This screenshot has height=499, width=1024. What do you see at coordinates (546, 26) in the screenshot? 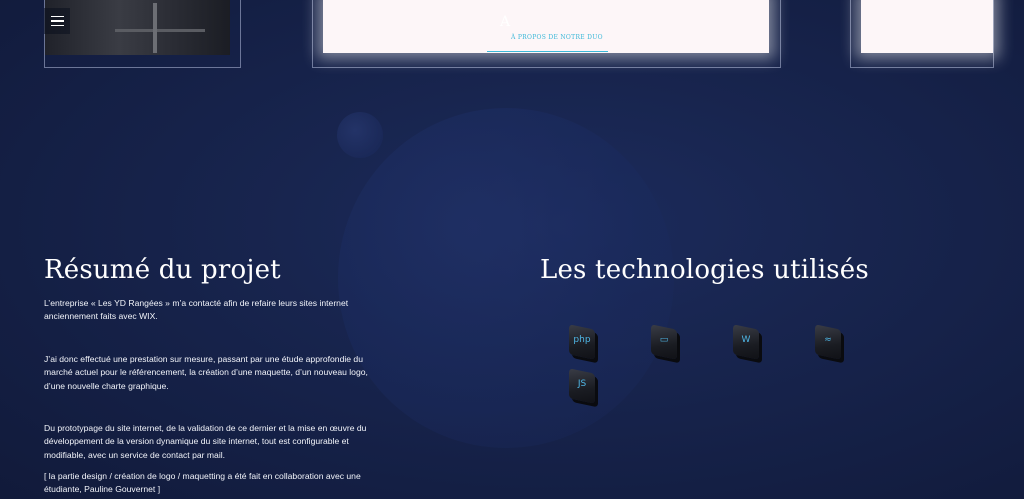
I see `preview-image-center` at bounding box center [546, 26].